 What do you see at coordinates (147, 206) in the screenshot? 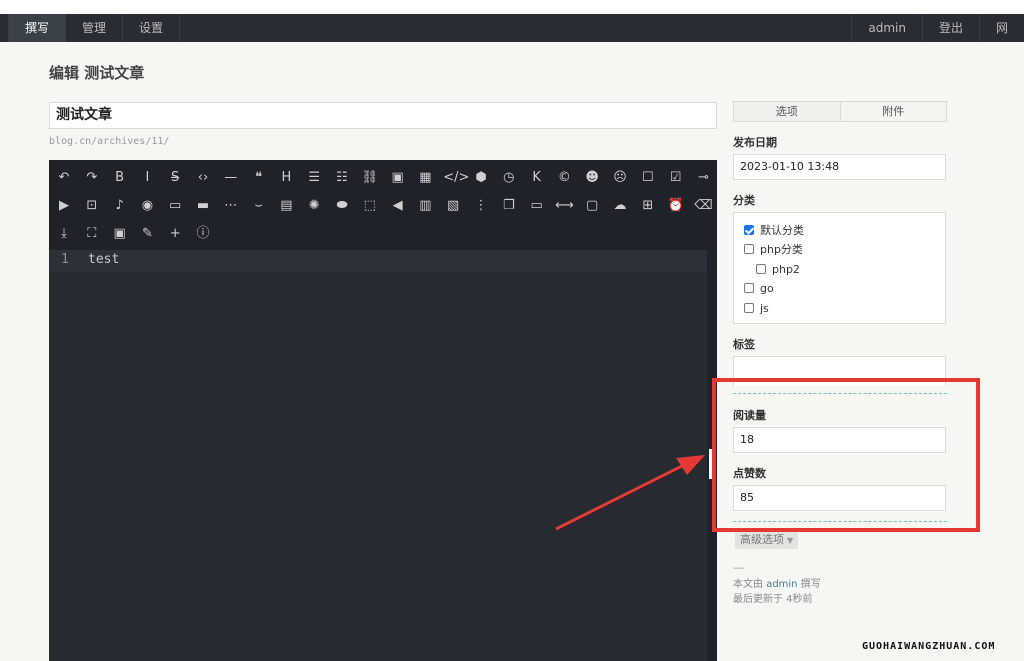
I see `netease-icon: ◉` at bounding box center [147, 206].